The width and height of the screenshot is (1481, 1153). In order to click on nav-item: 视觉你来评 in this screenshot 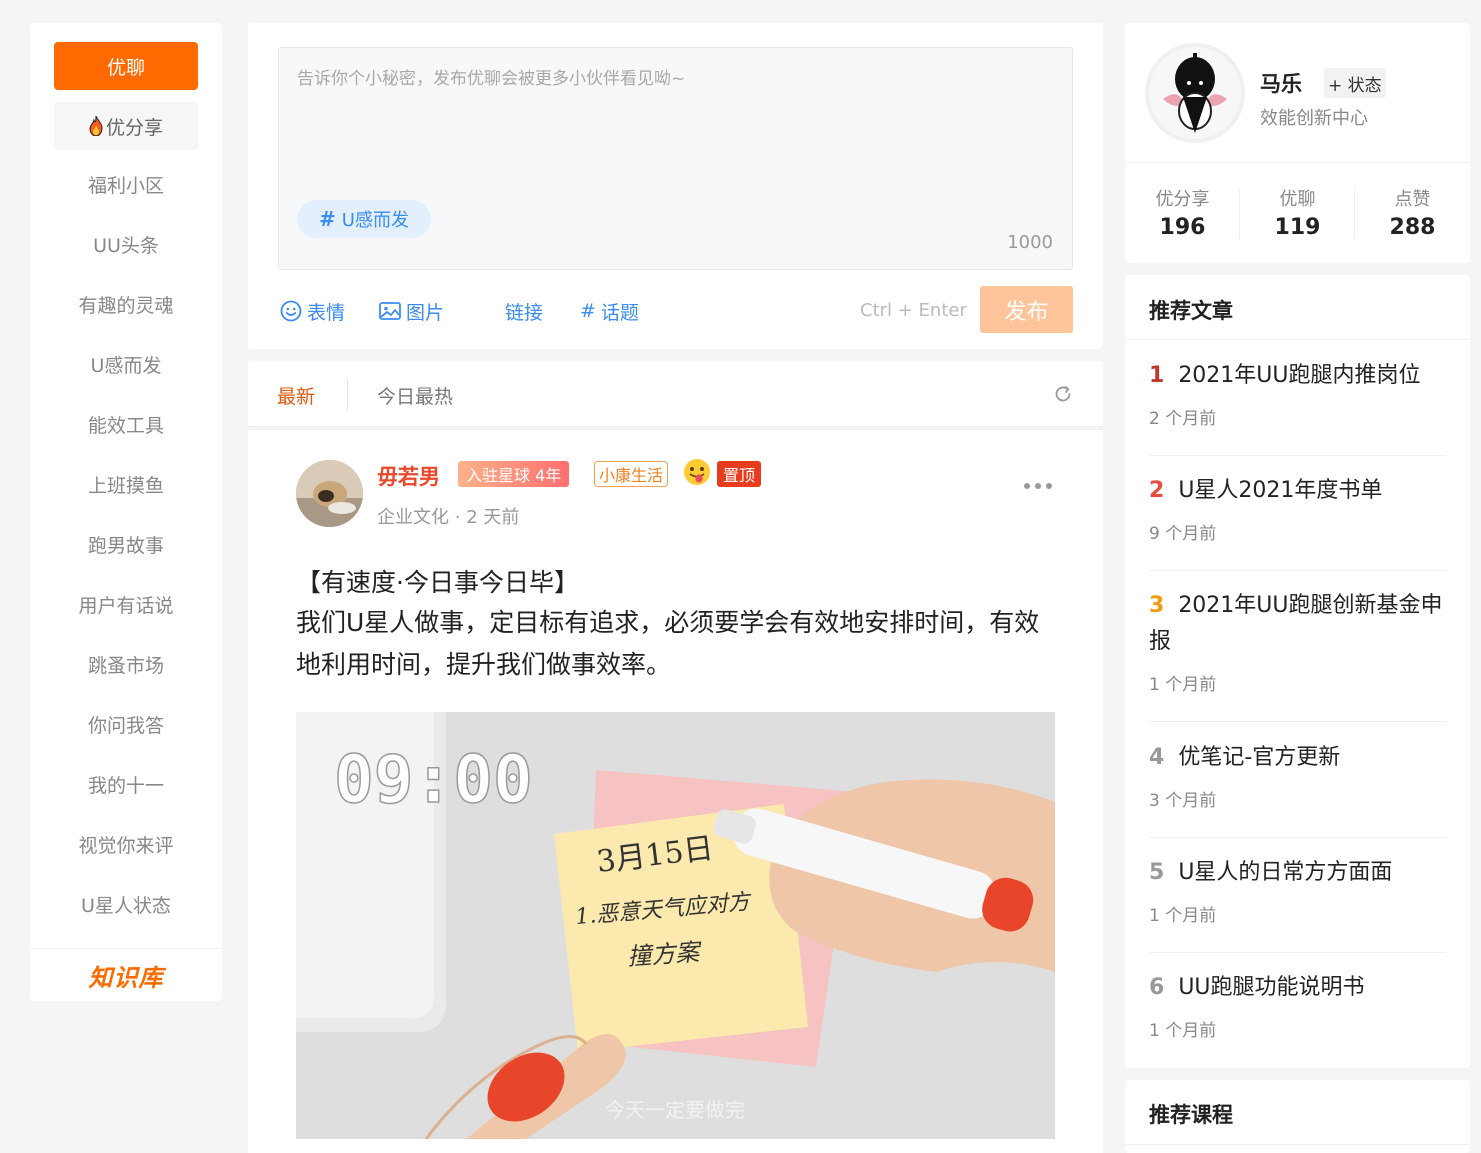, I will do `click(126, 846)`.